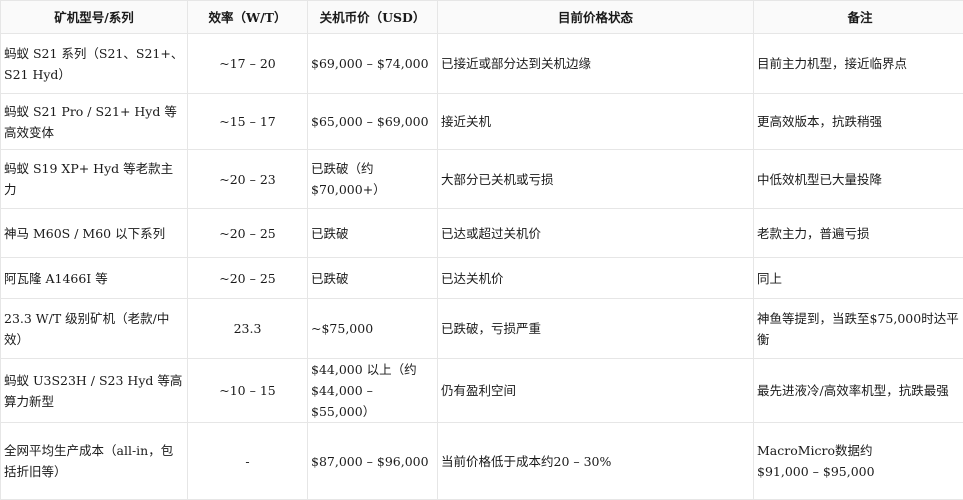  I want to click on cell-model: 神马 M60S / M60 以下系列, so click(94, 233).